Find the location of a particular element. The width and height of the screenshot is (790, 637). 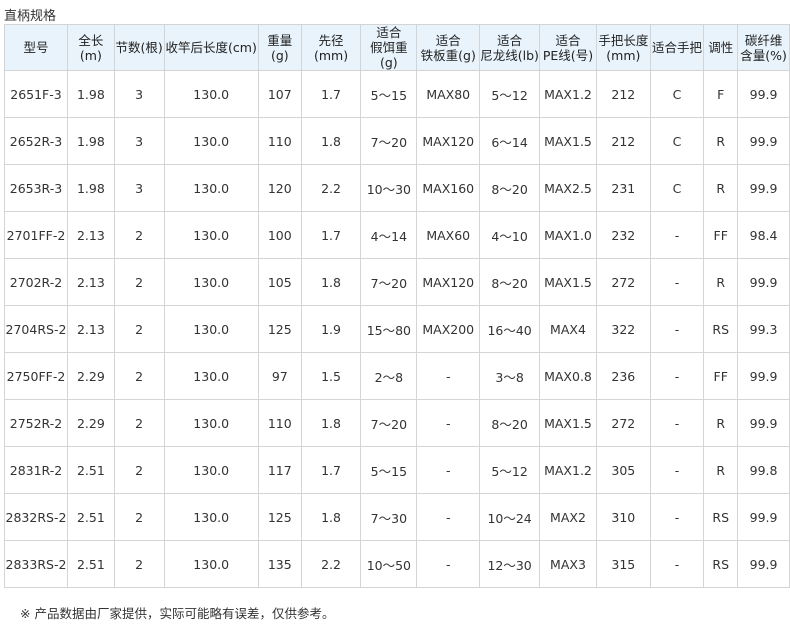

column-header: 节数(根) is located at coordinates (139, 47).